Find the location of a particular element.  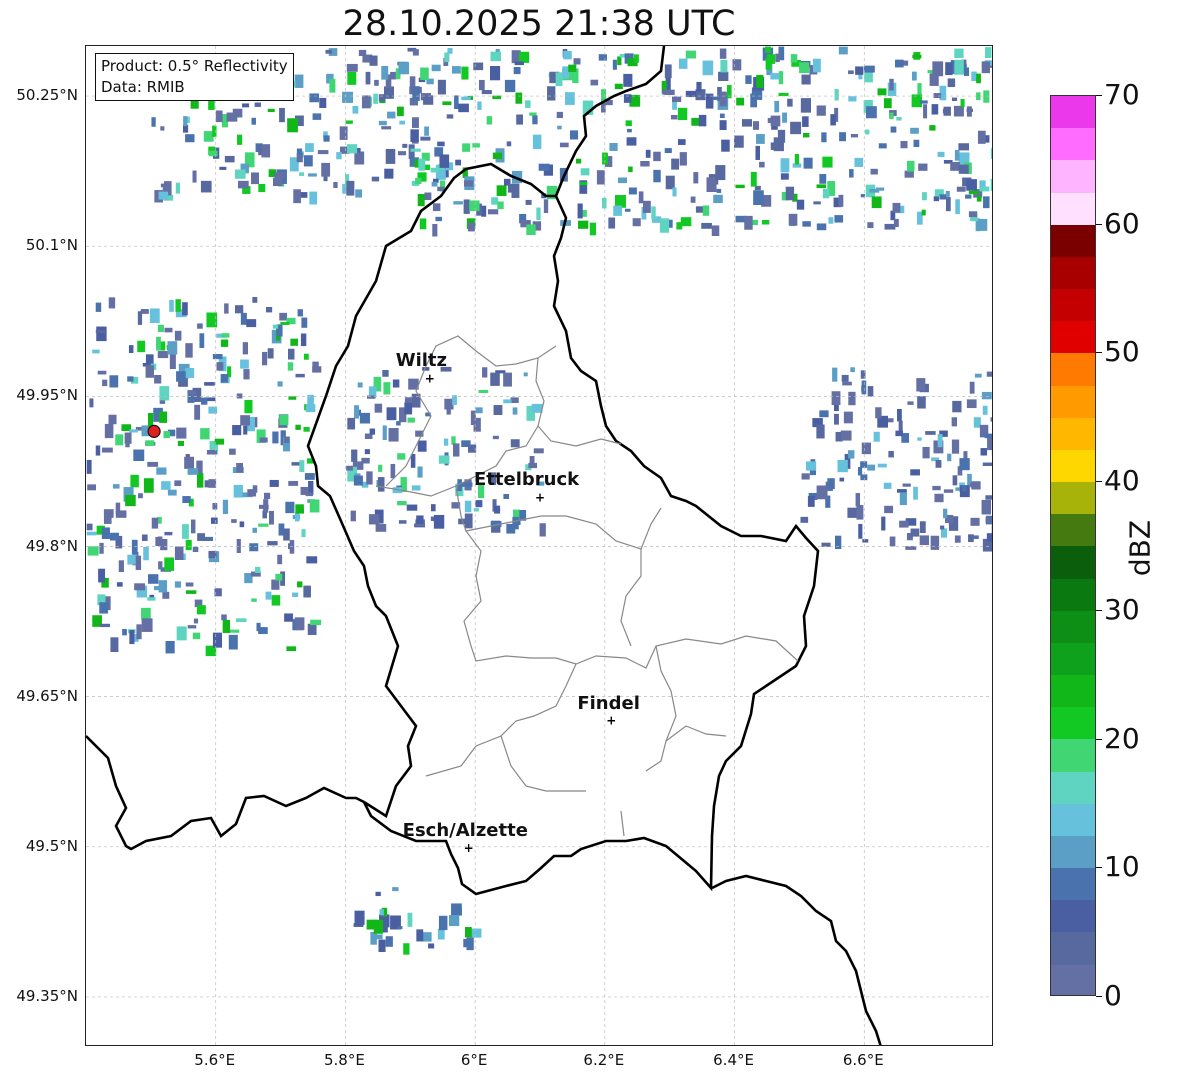

colorbar-tick: 30 is located at coordinates (1122, 609).